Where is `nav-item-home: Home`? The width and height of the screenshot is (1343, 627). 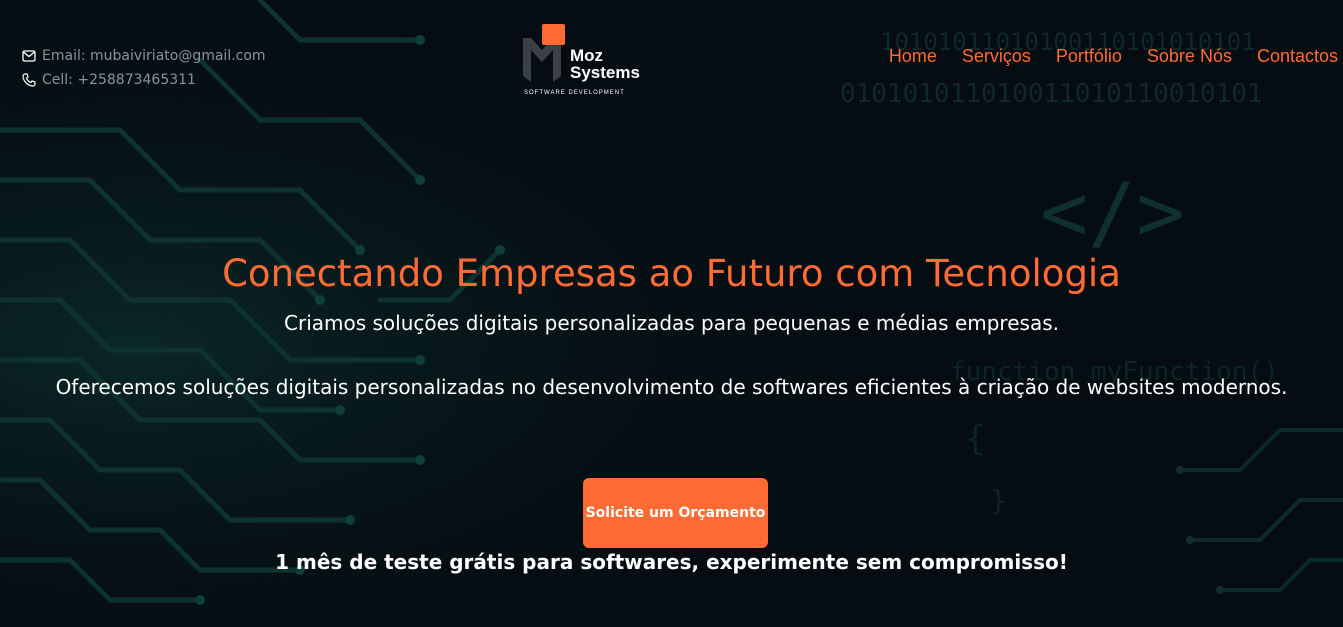 nav-item-home: Home is located at coordinates (913, 56).